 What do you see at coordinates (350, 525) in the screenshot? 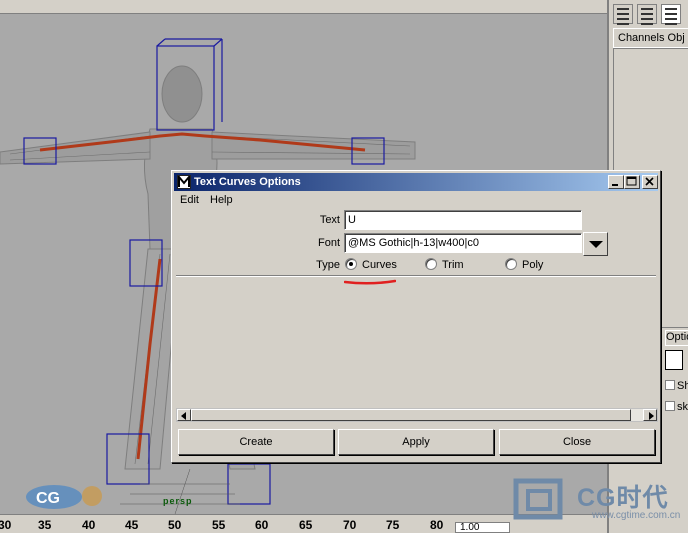
I see `tick-label: 70` at bounding box center [350, 525].